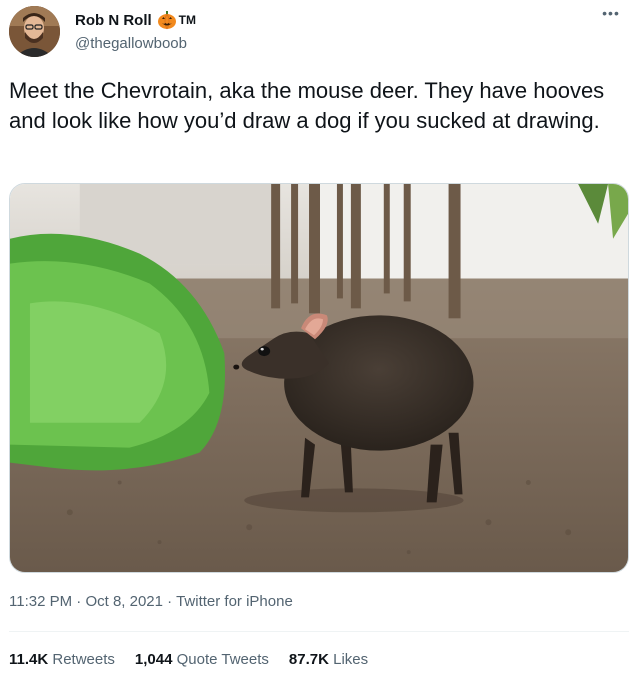  What do you see at coordinates (135, 43) in the screenshot?
I see `user-handle: @thegallowboob` at bounding box center [135, 43].